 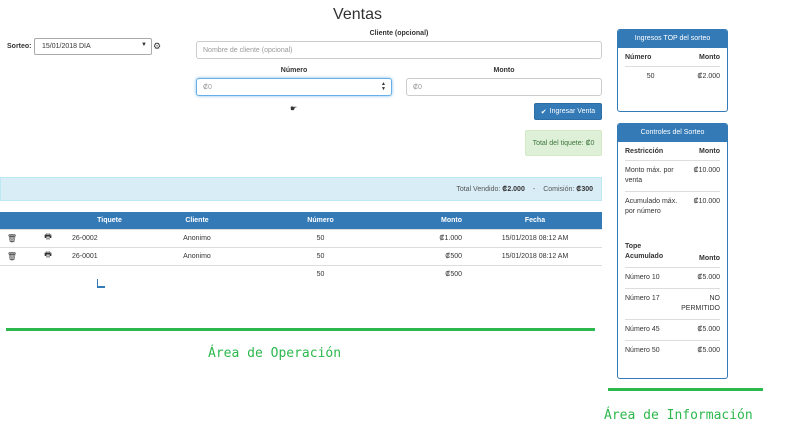 What do you see at coordinates (19, 46) in the screenshot?
I see `sorteo-label: Sorteo:` at bounding box center [19, 46].